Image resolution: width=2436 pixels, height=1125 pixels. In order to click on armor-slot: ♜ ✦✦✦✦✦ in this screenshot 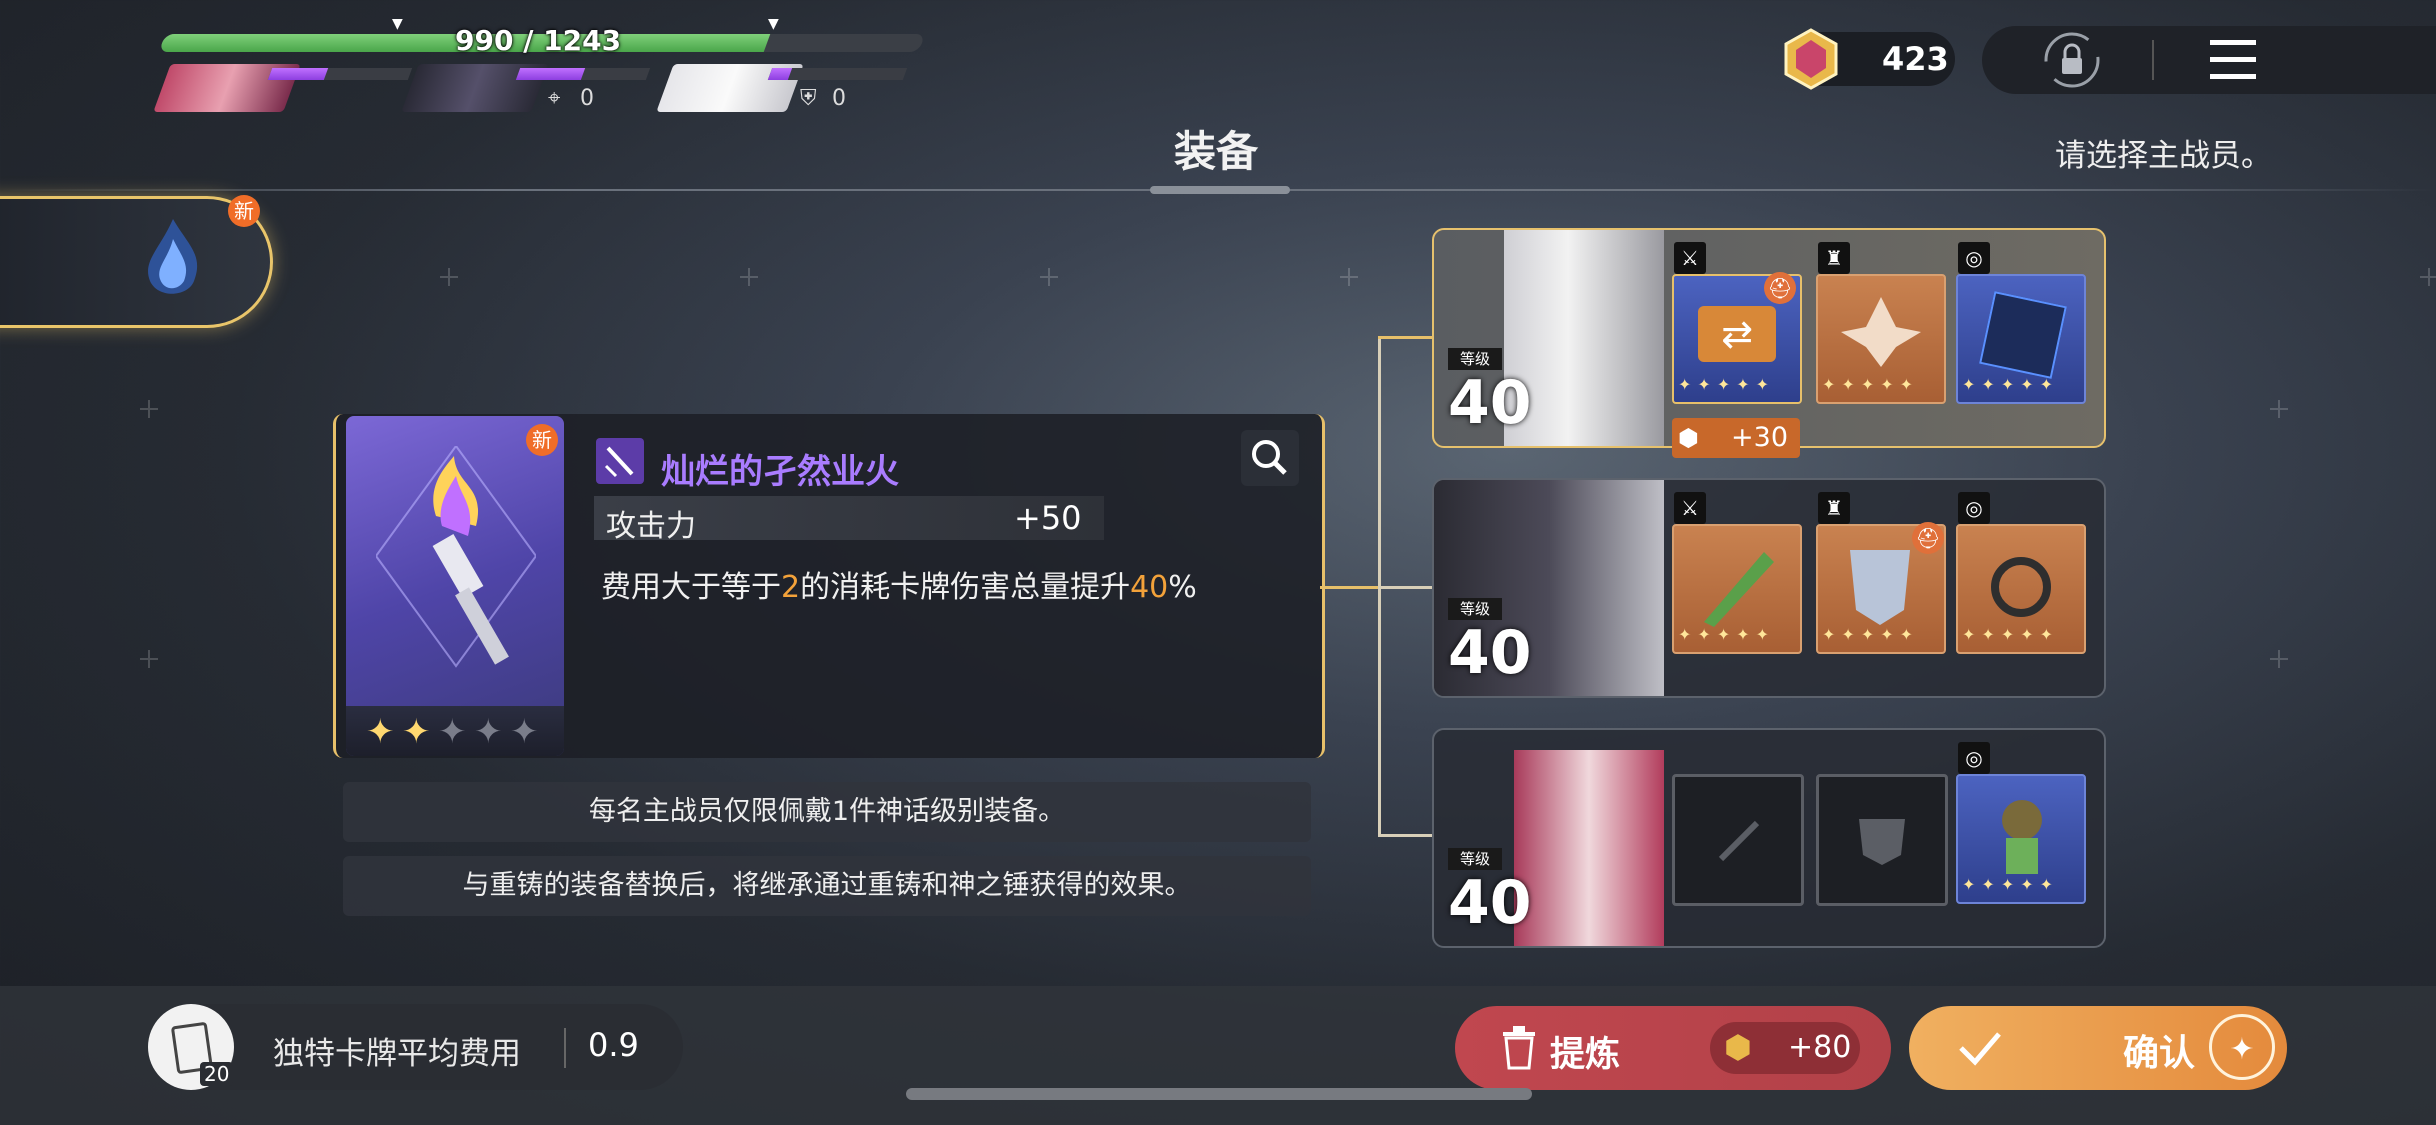, I will do `click(1881, 323)`.